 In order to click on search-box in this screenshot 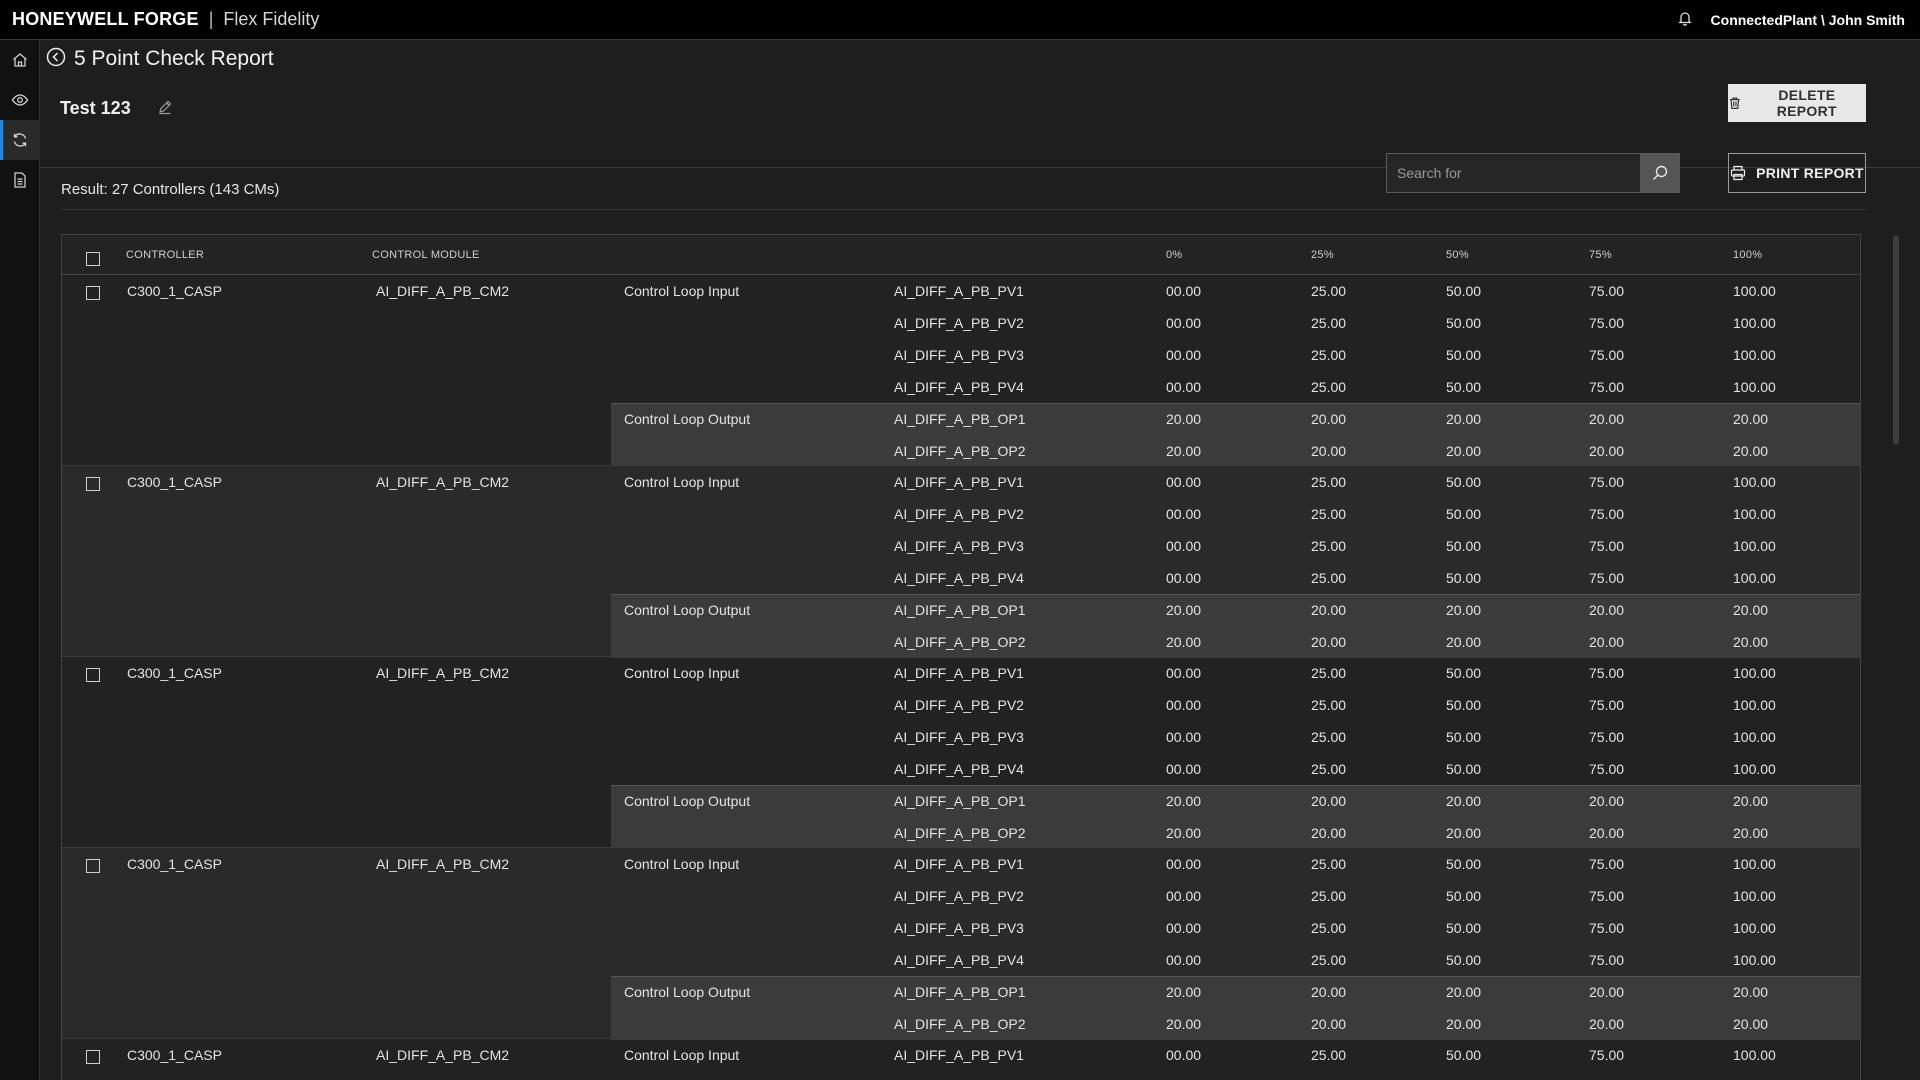, I will do `click(1533, 173)`.